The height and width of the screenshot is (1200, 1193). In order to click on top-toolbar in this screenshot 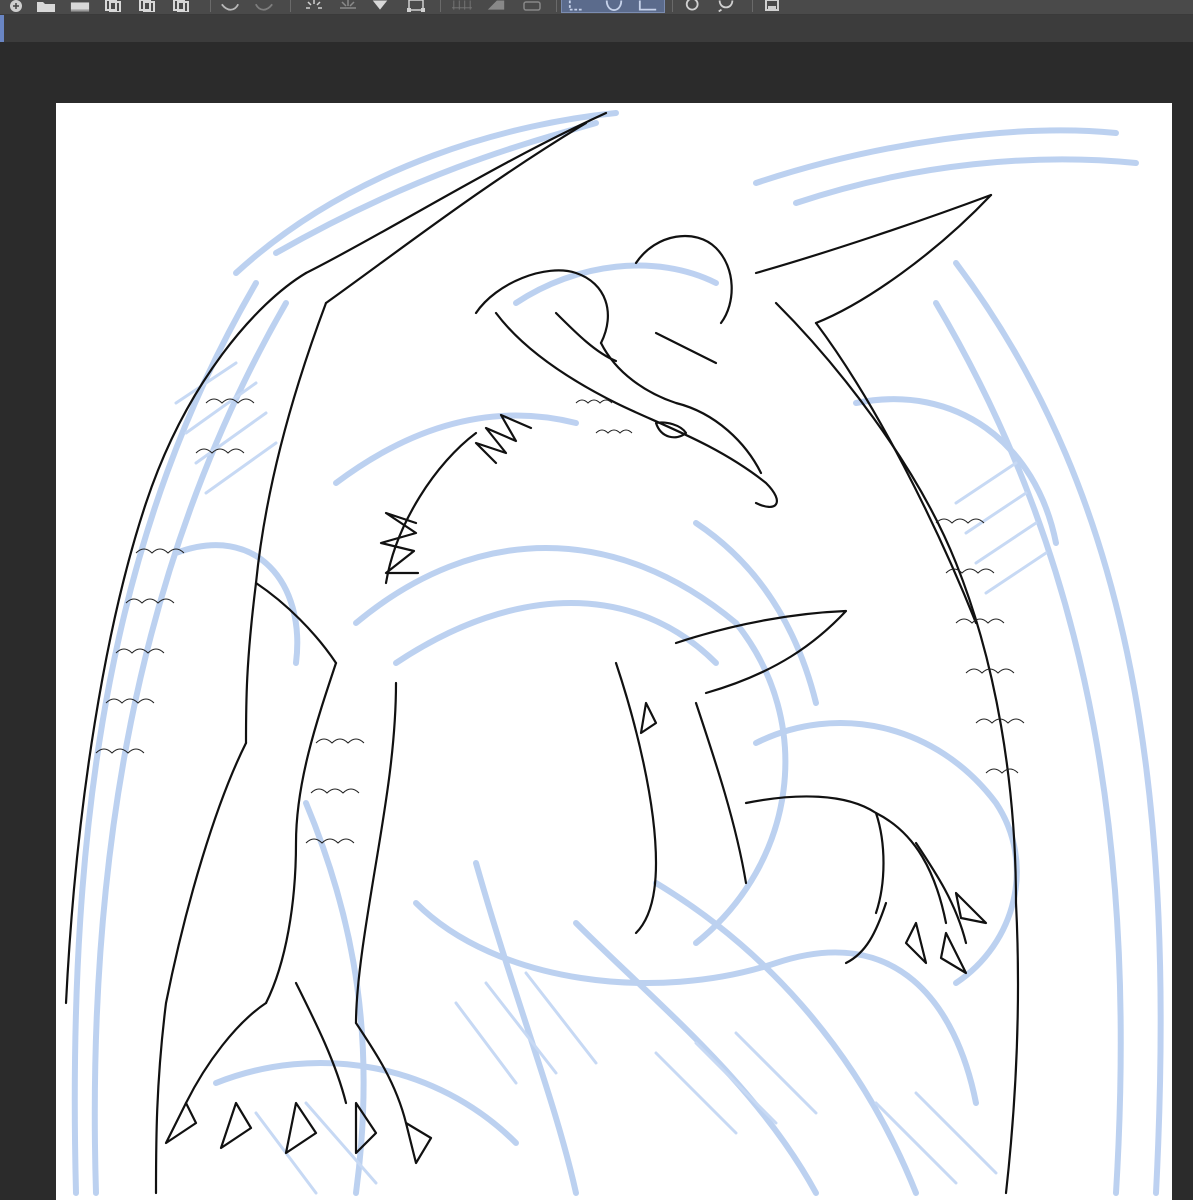, I will do `click(596, 7)`.